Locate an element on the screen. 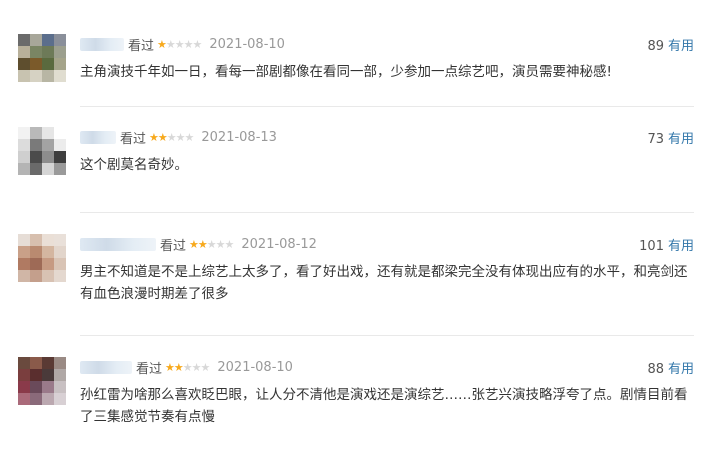  useful-button: 73 有用 is located at coordinates (670, 137).